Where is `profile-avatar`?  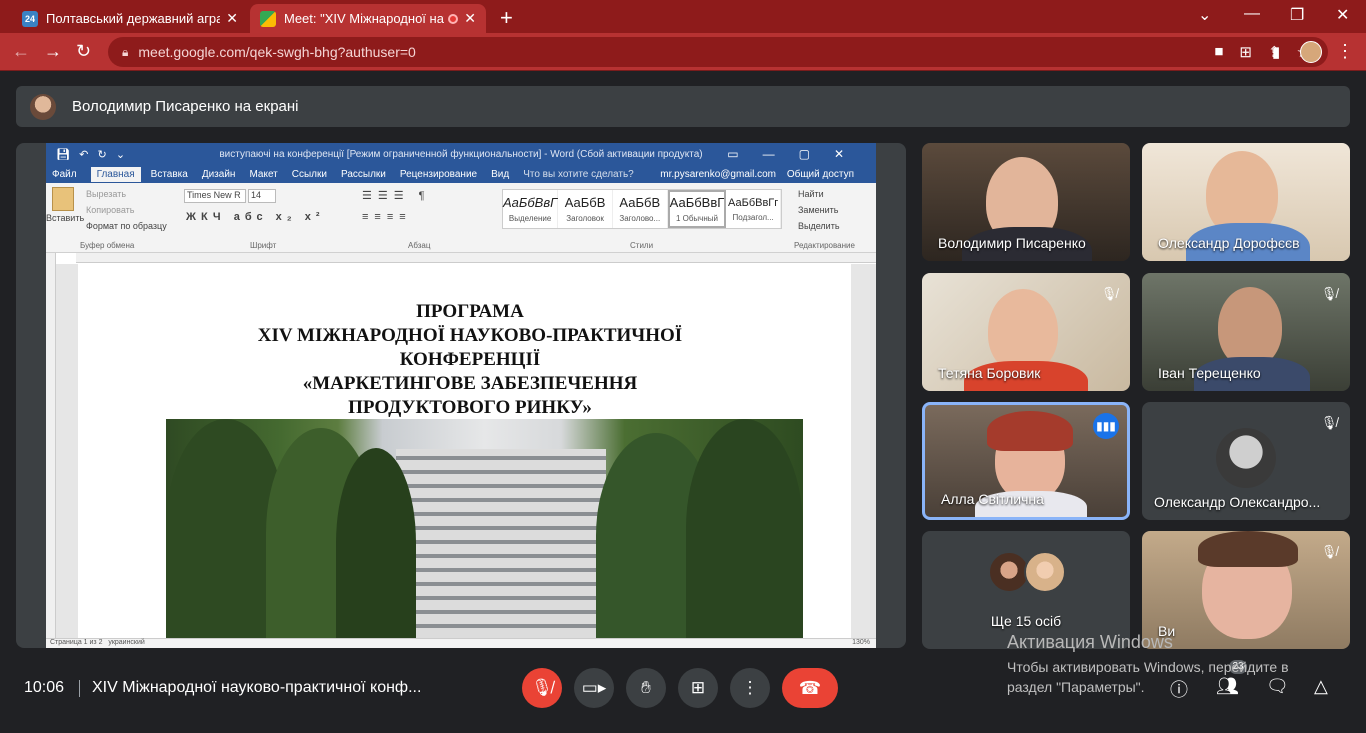 profile-avatar is located at coordinates (1311, 52).